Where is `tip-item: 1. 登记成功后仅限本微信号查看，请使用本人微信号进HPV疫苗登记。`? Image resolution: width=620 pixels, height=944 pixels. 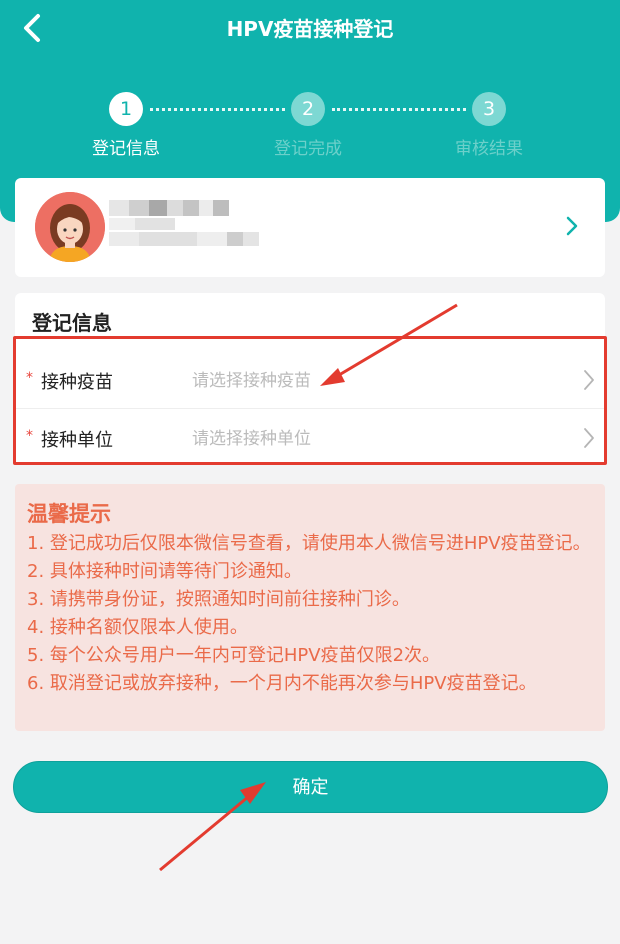
tip-item: 1. 登记成功后仅限本微信号查看，请使用本人微信号进HPV疫苗登记。 is located at coordinates (309, 543).